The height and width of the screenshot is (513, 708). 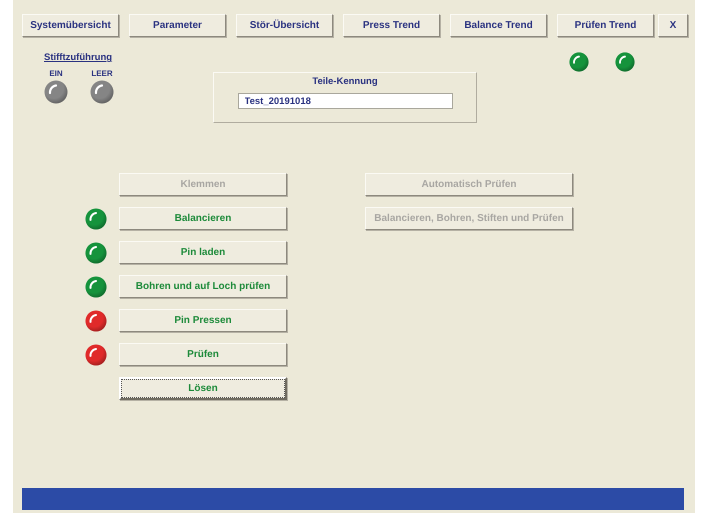 What do you see at coordinates (203, 218) in the screenshot?
I see `step-button: Balancieren` at bounding box center [203, 218].